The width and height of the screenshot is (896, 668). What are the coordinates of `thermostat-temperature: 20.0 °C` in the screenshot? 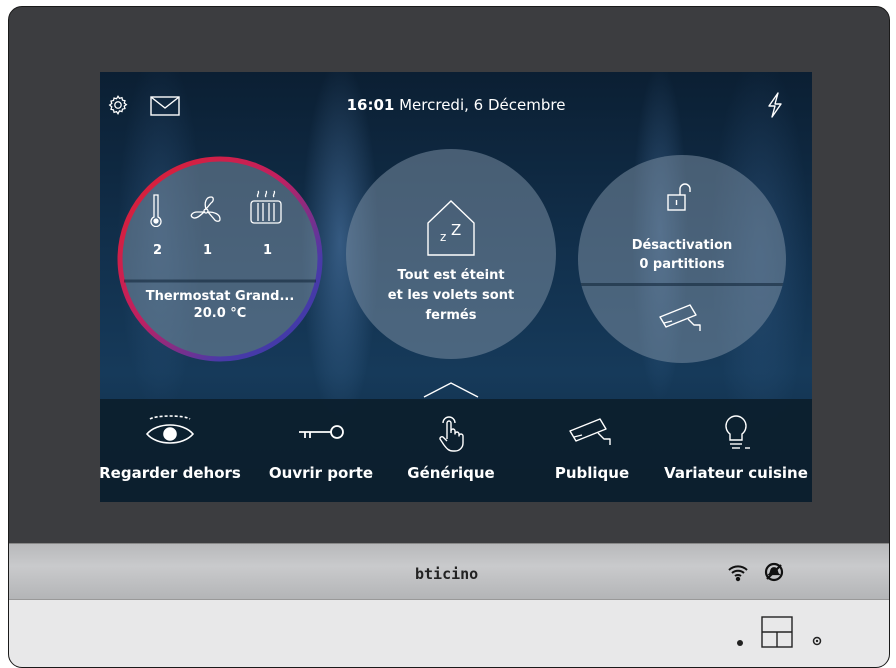 It's located at (220, 313).